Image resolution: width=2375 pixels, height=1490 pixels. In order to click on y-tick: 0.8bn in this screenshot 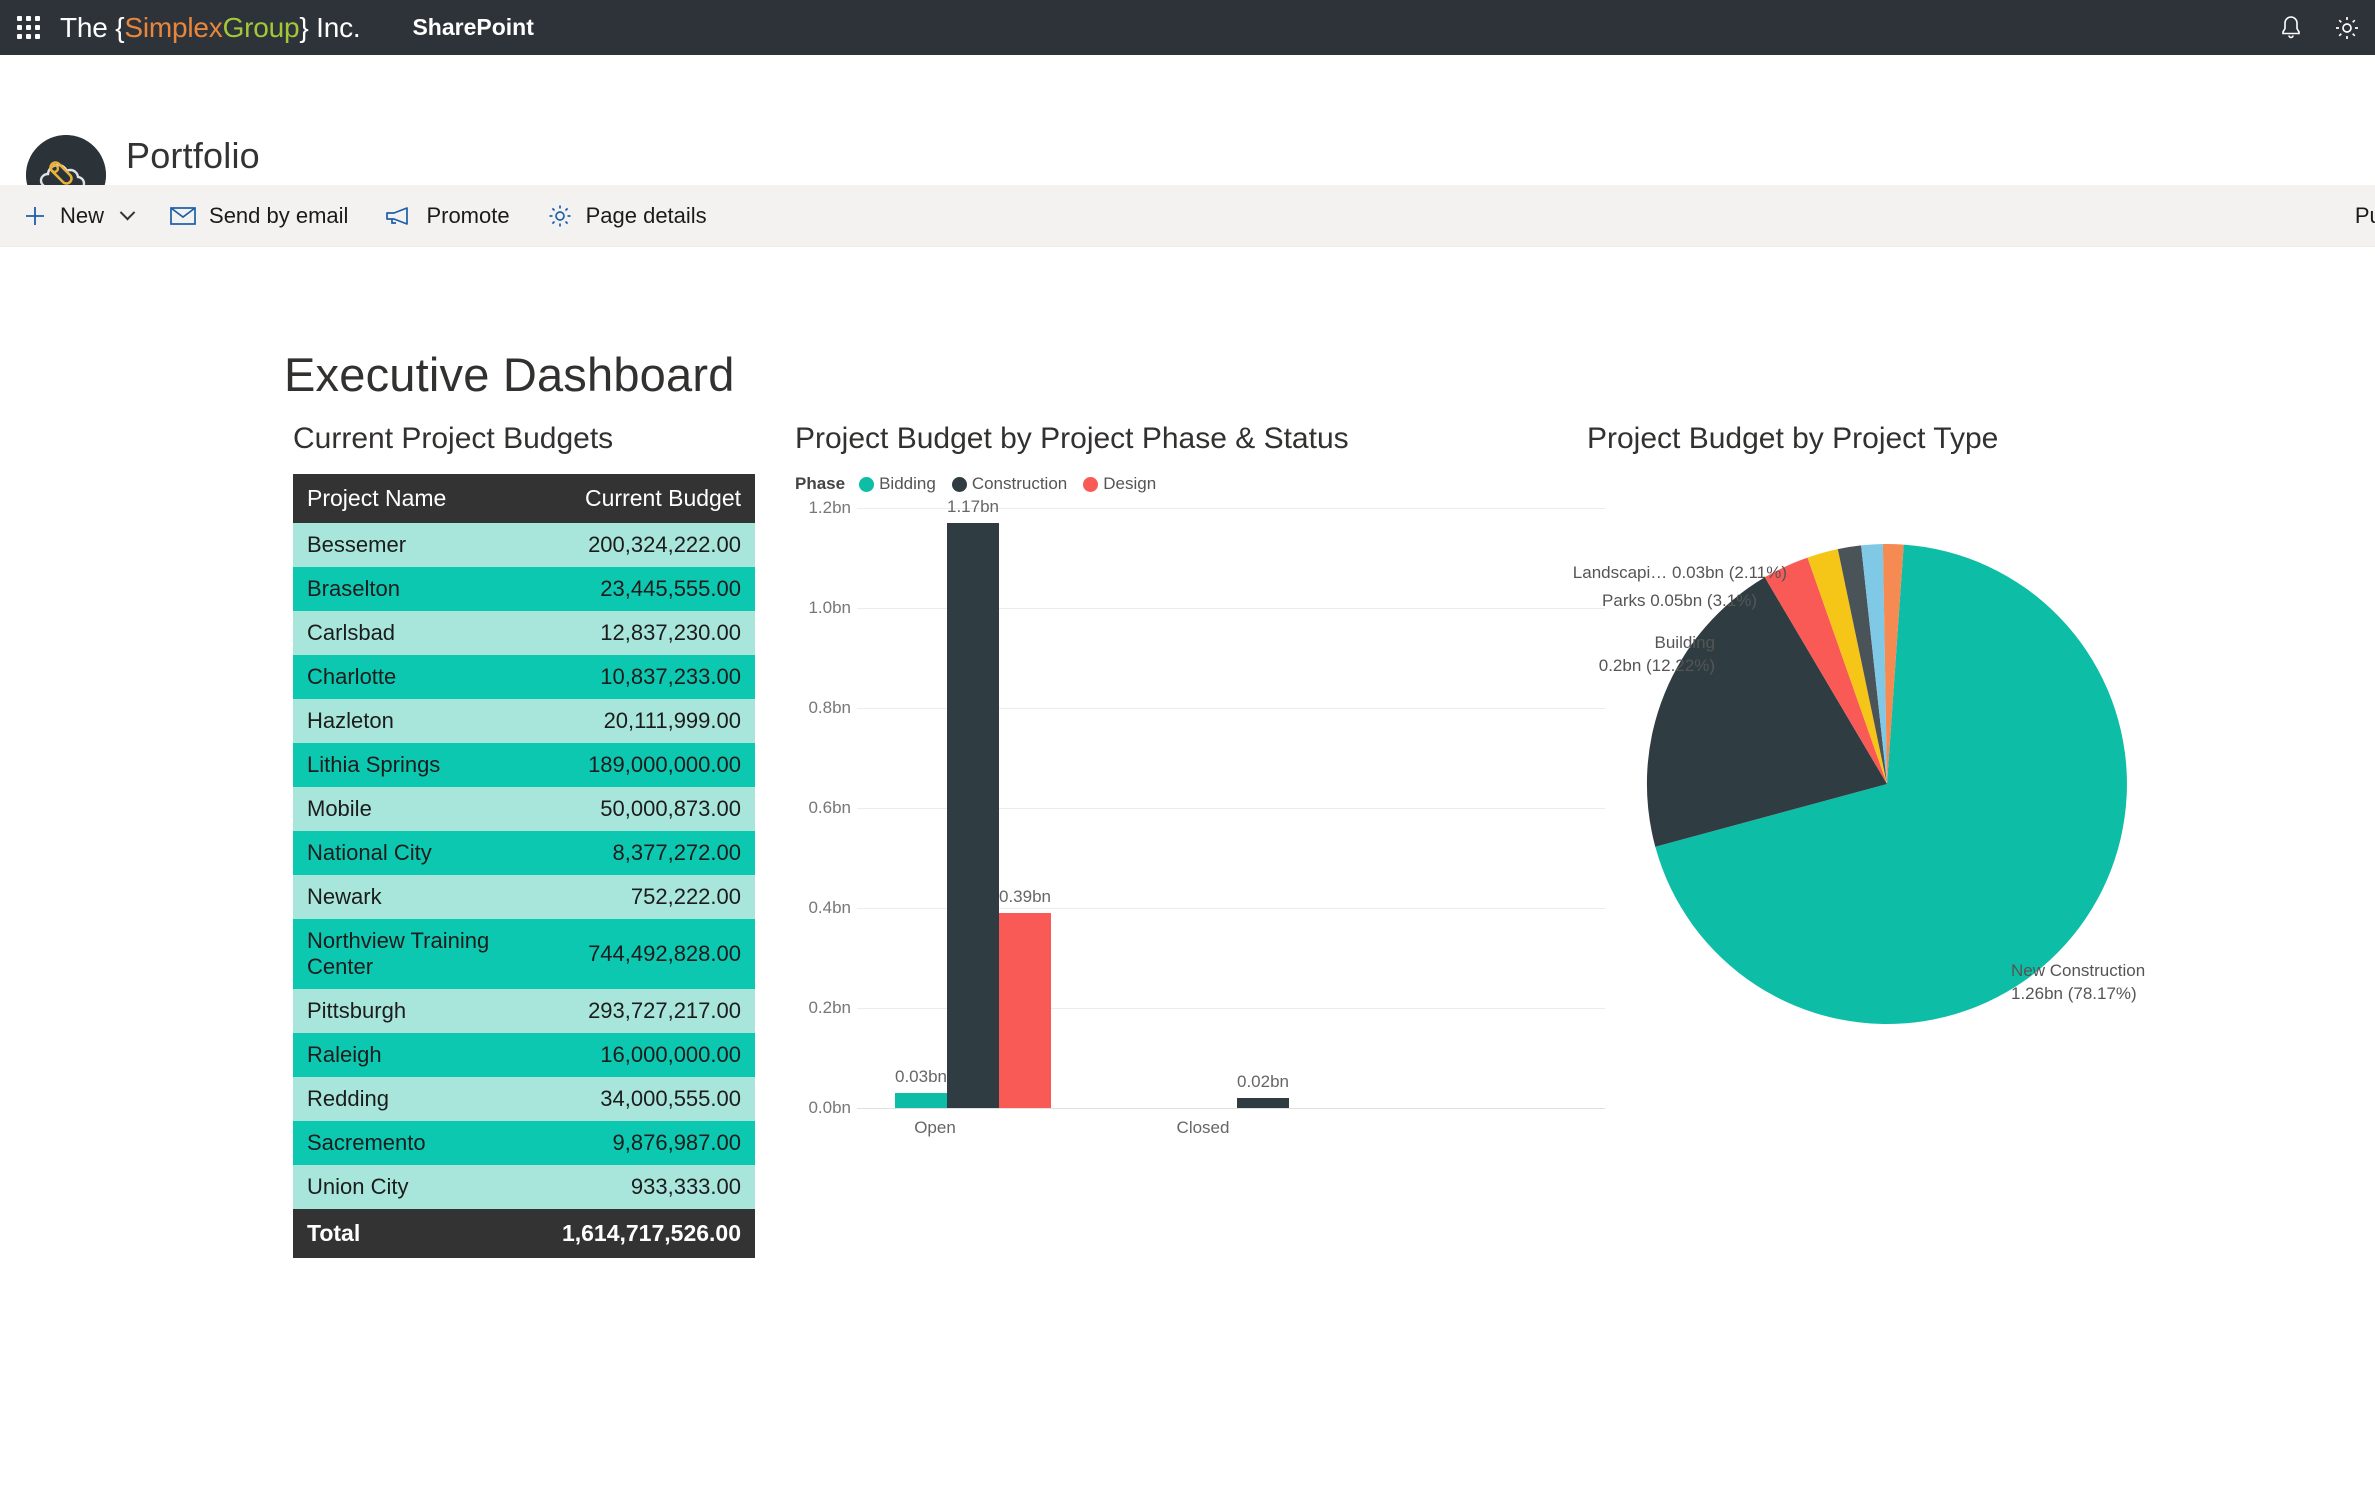, I will do `click(829, 707)`.